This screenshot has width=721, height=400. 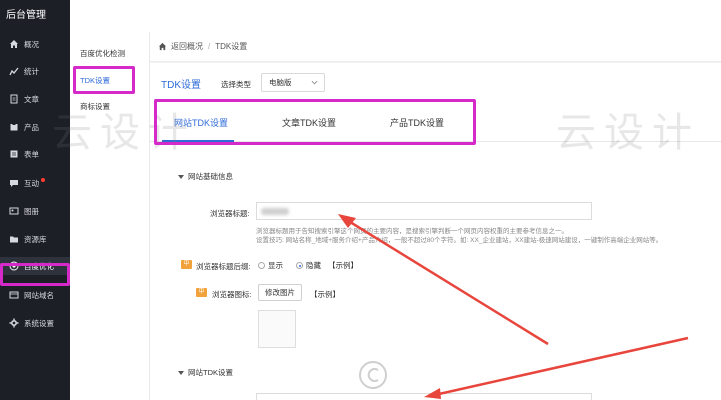 I want to click on sidebar-item-overview: 概况, so click(x=35, y=44).